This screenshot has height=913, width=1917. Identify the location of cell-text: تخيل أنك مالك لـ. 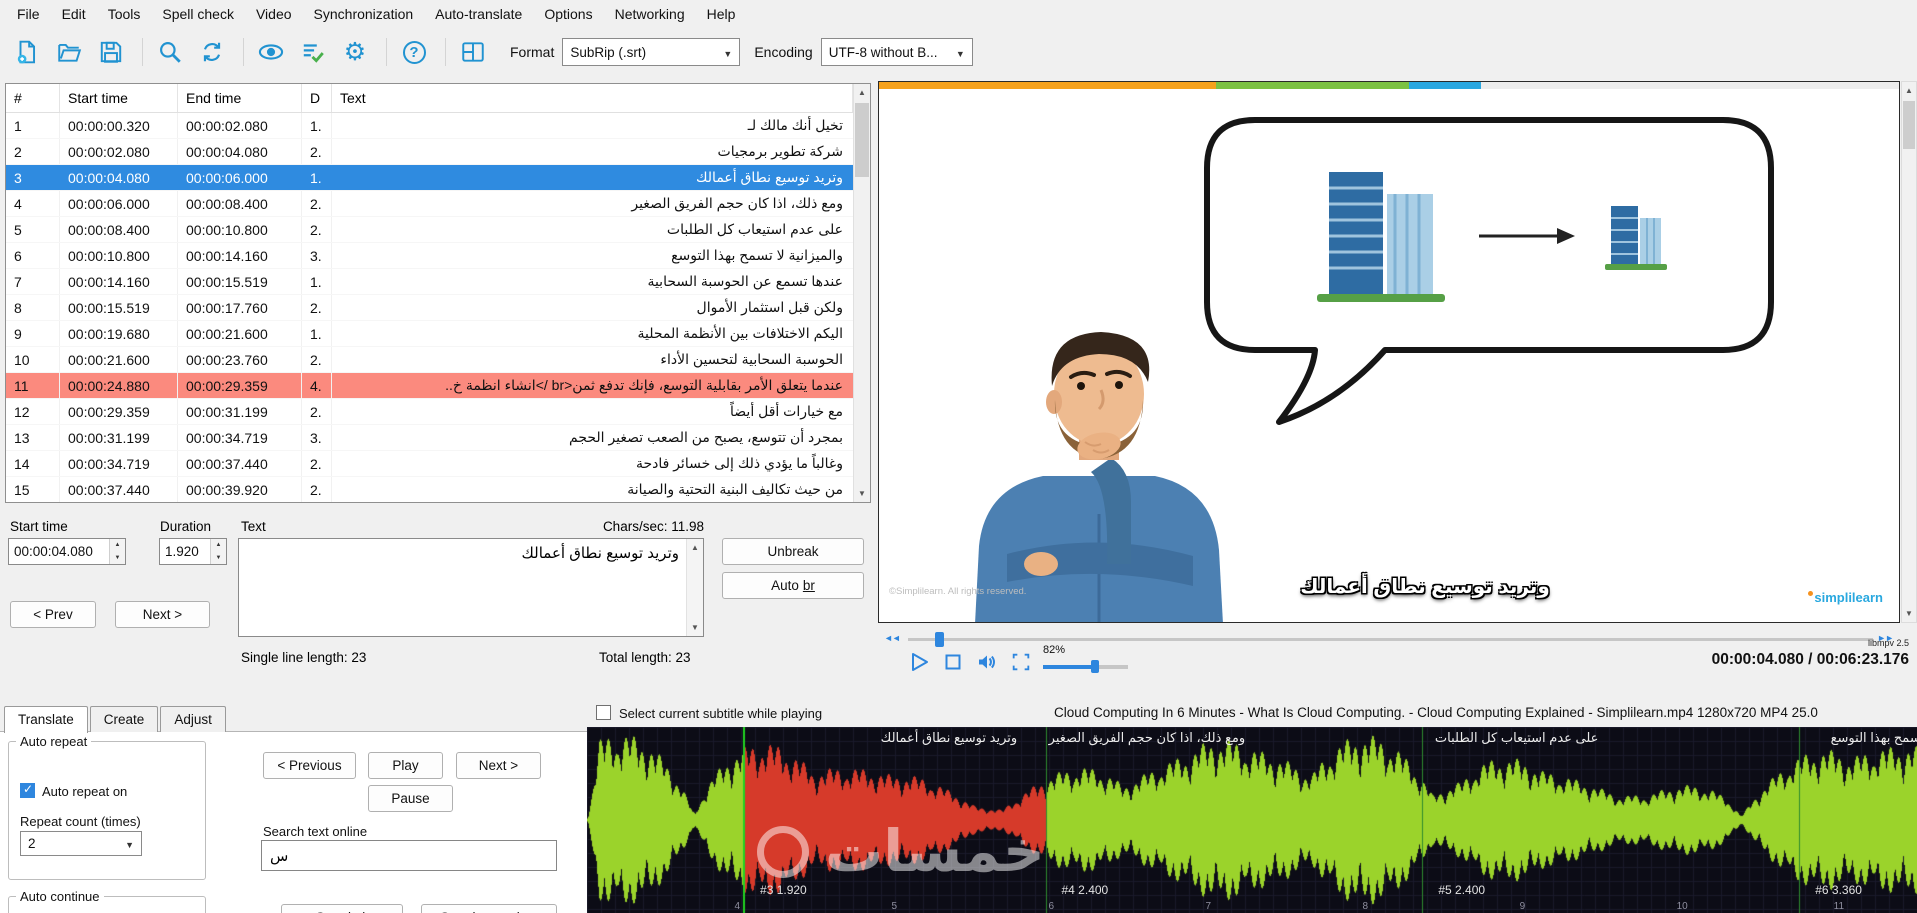
(795, 125).